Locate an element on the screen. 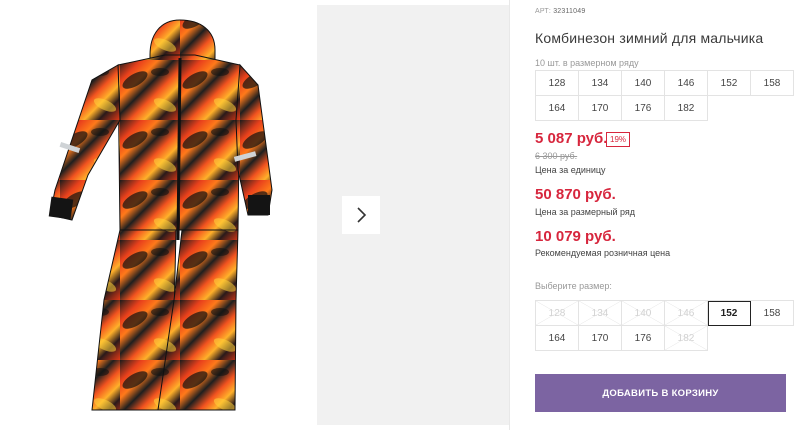  size-option: 164 is located at coordinates (557, 338).